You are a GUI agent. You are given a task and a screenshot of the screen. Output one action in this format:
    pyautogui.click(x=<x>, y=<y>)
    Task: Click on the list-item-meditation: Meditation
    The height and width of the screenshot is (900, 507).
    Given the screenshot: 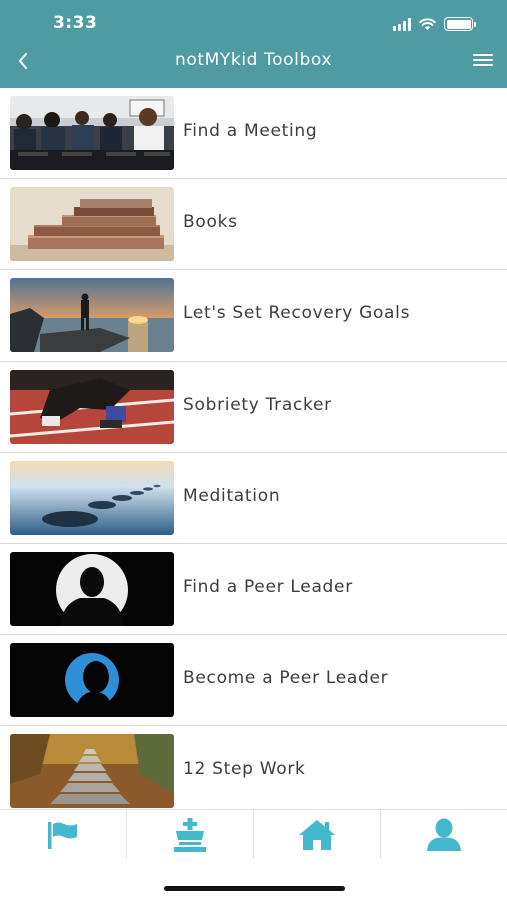 What is the action you would take?
    pyautogui.click(x=253, y=498)
    